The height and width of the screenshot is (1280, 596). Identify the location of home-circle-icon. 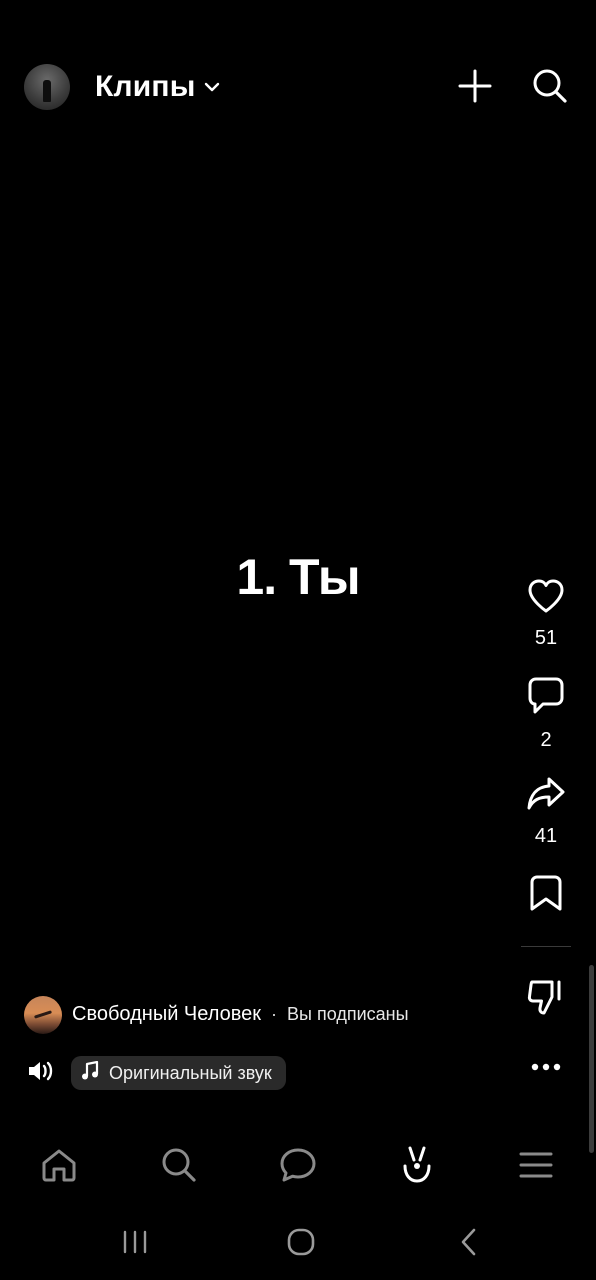
(301, 1244).